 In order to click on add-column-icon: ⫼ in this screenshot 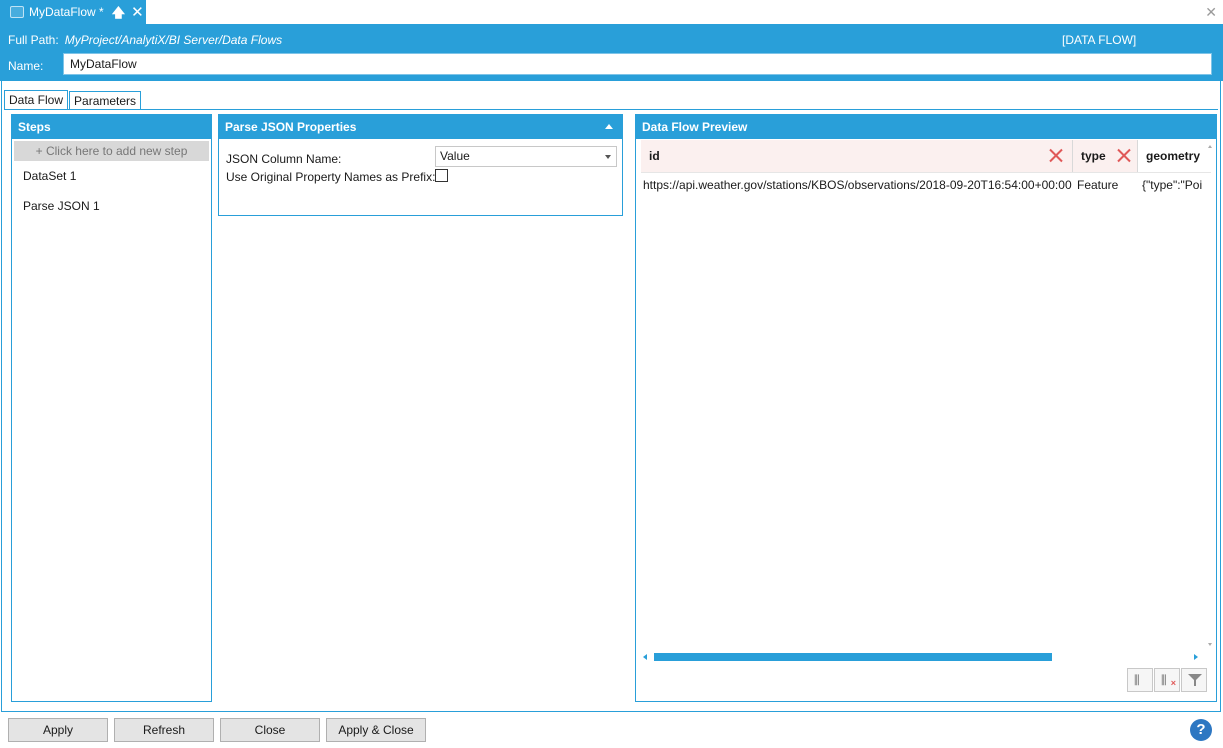, I will do `click(1137, 680)`.